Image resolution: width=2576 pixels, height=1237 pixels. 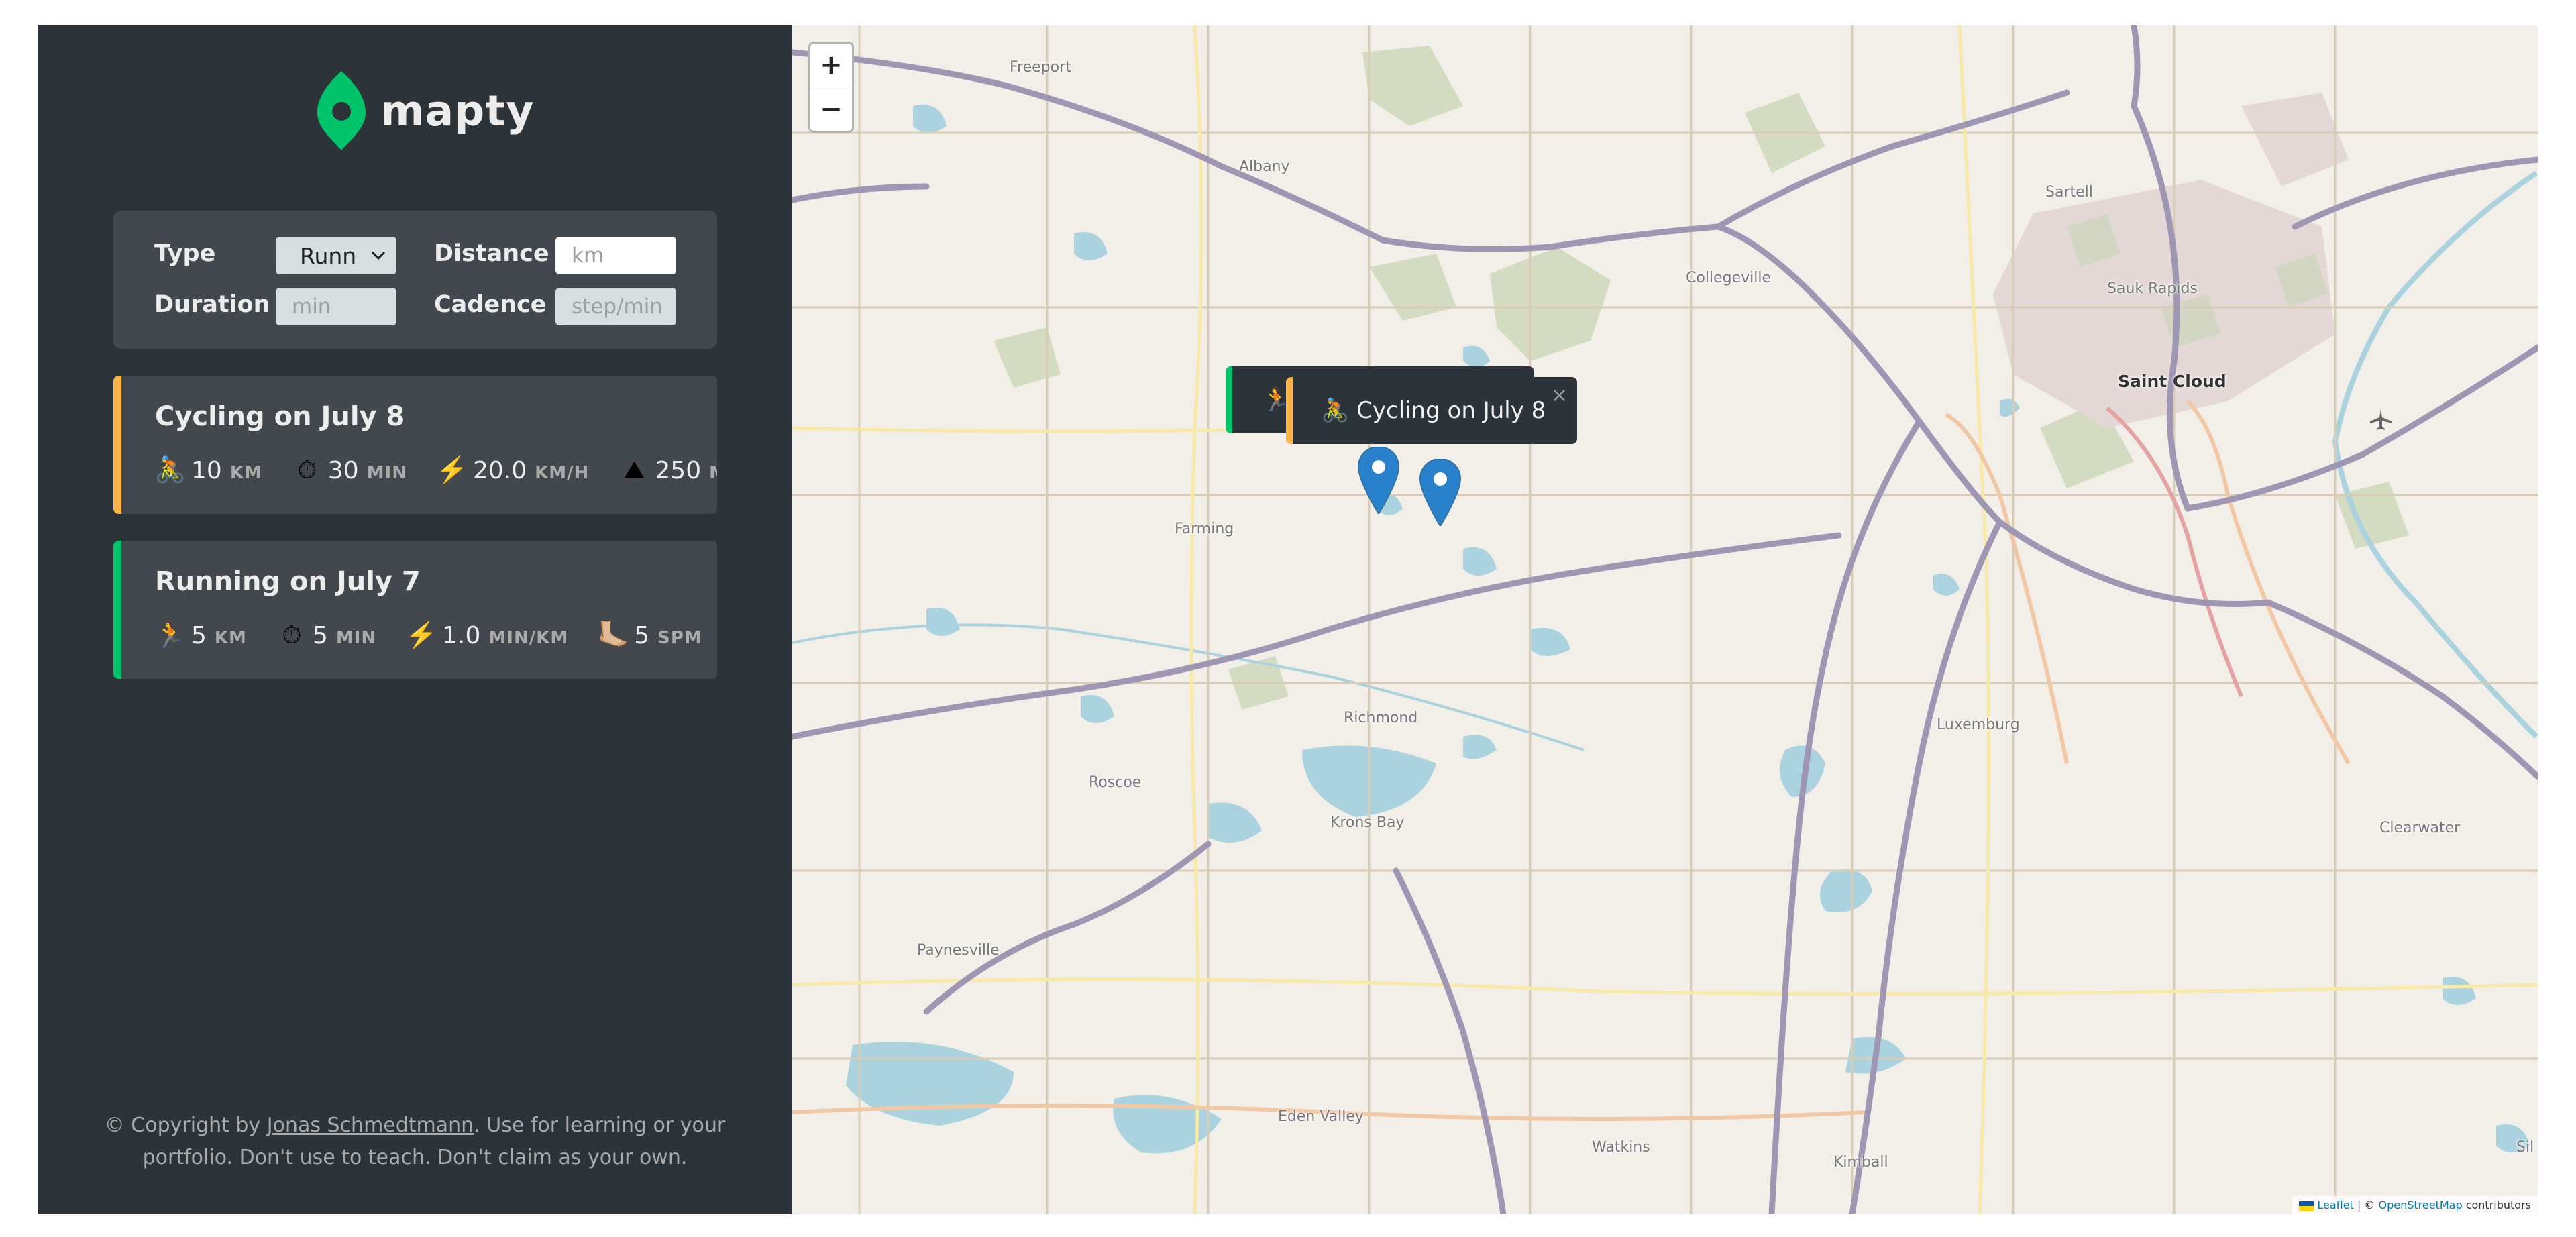 I want to click on logo: mapty, so click(x=425, y=110).